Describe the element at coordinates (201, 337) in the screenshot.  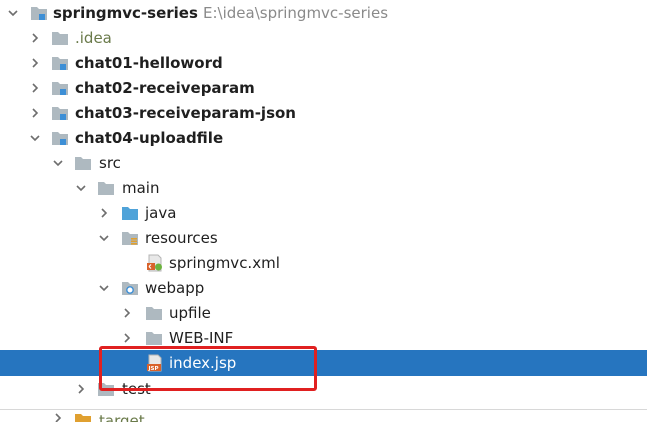
I see `tree-item-label: WEB-INF` at that location.